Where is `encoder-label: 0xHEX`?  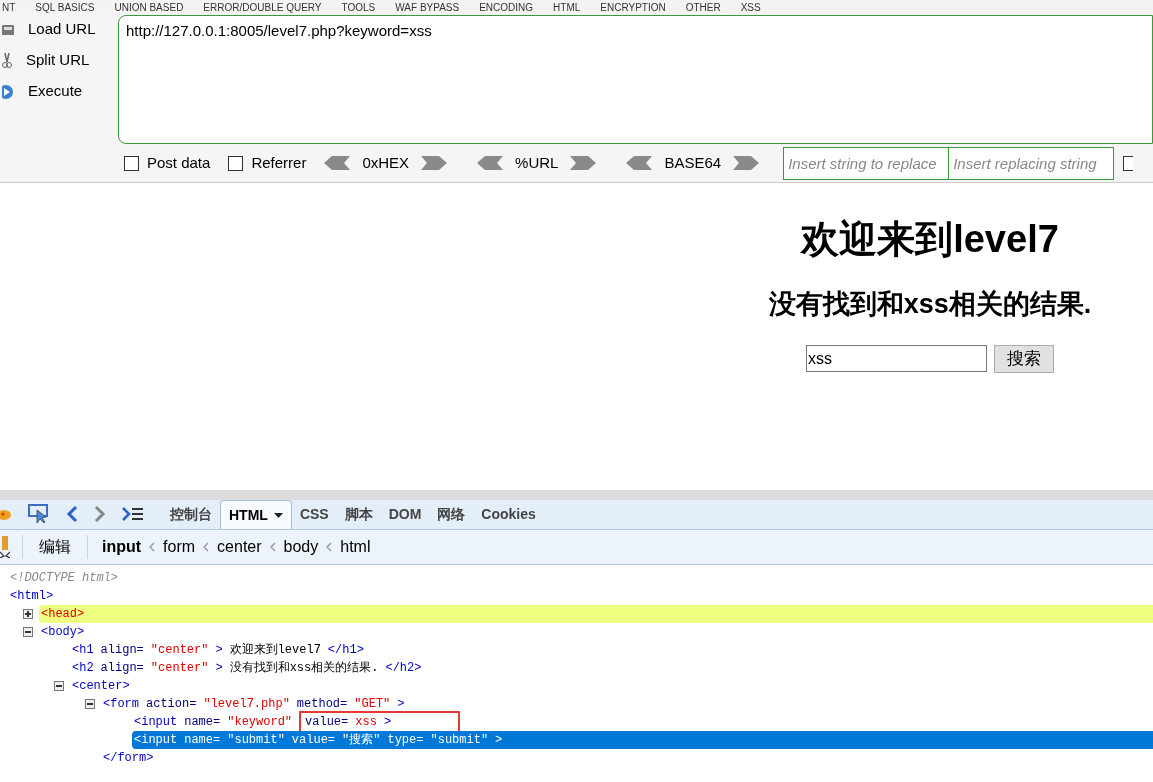
encoder-label: 0xHEX is located at coordinates (386, 163).